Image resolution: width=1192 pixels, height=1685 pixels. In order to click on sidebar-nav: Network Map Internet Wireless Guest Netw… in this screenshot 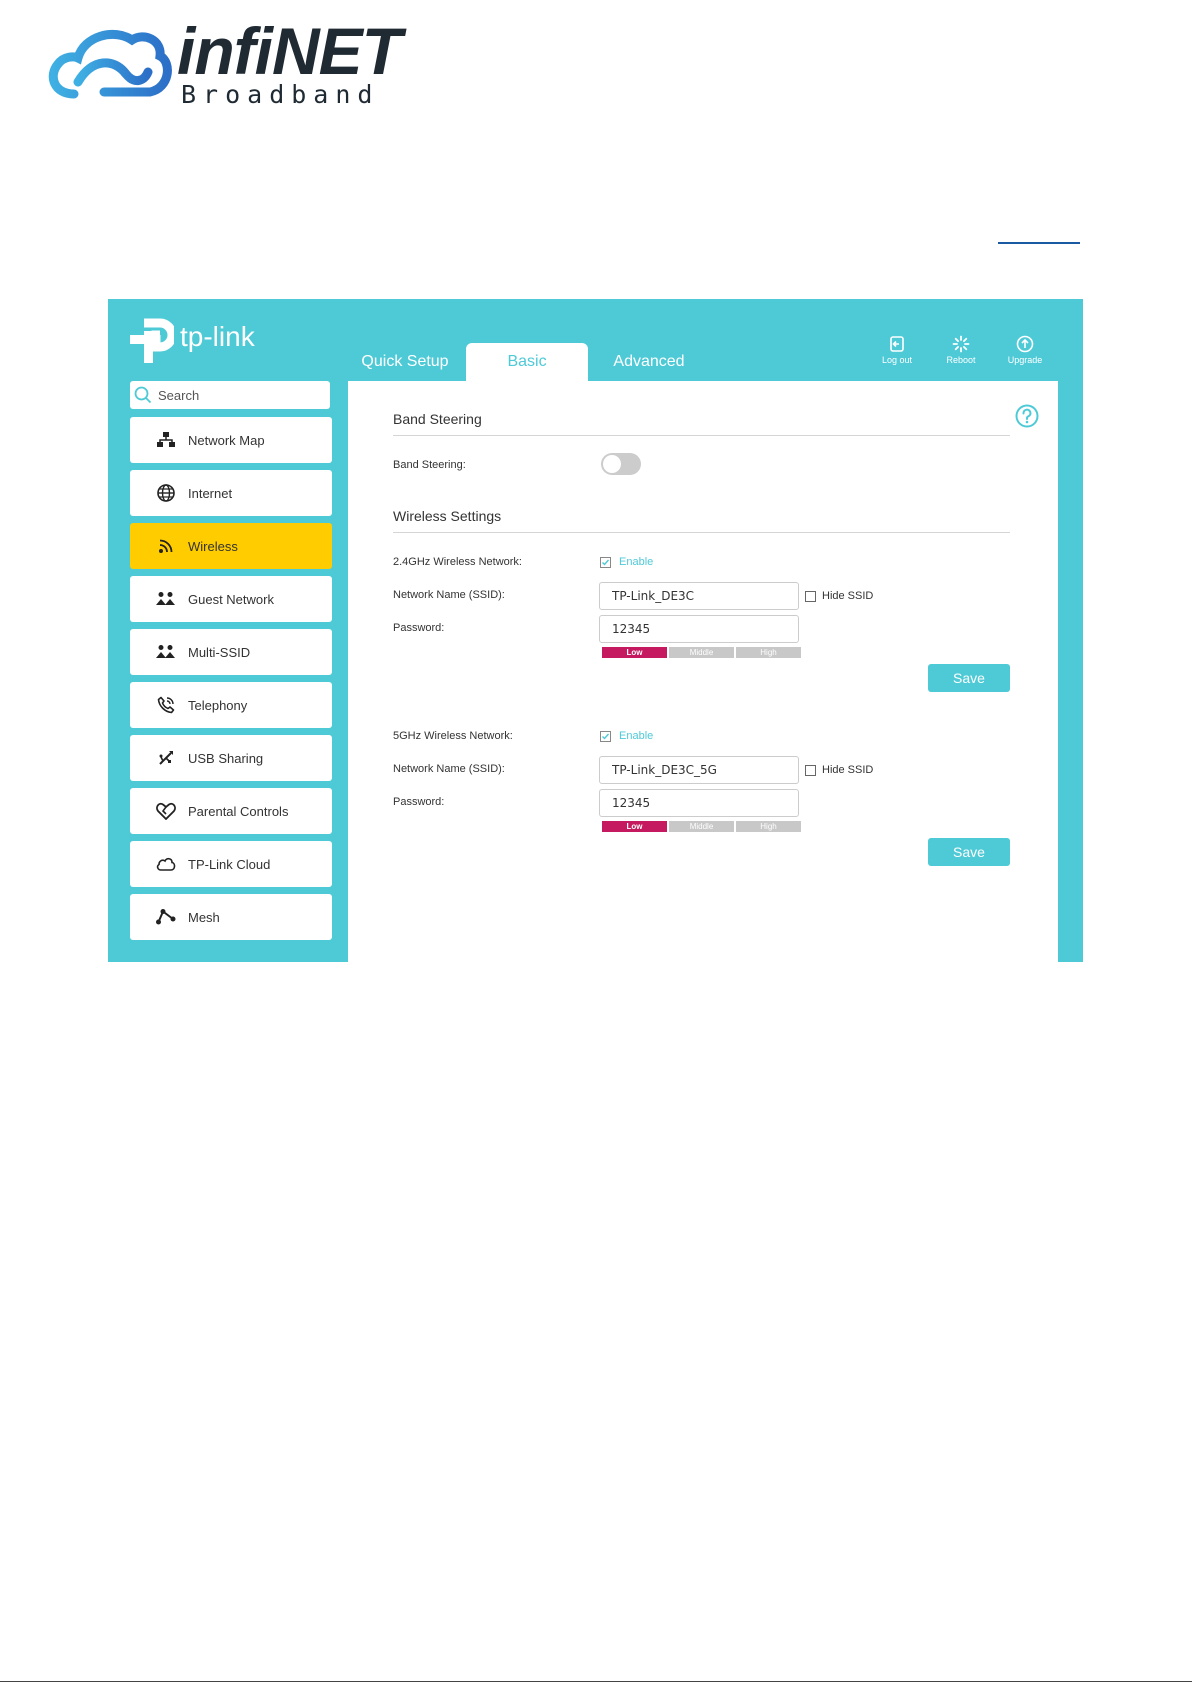, I will do `click(231, 682)`.